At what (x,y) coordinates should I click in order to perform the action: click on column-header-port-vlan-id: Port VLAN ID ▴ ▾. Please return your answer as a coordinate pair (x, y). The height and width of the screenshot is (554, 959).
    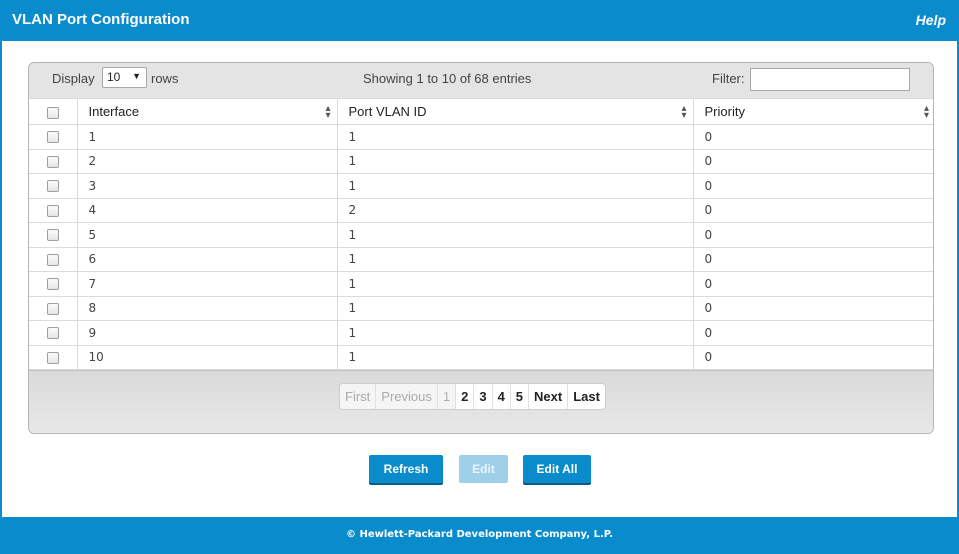
    Looking at the image, I should click on (515, 111).